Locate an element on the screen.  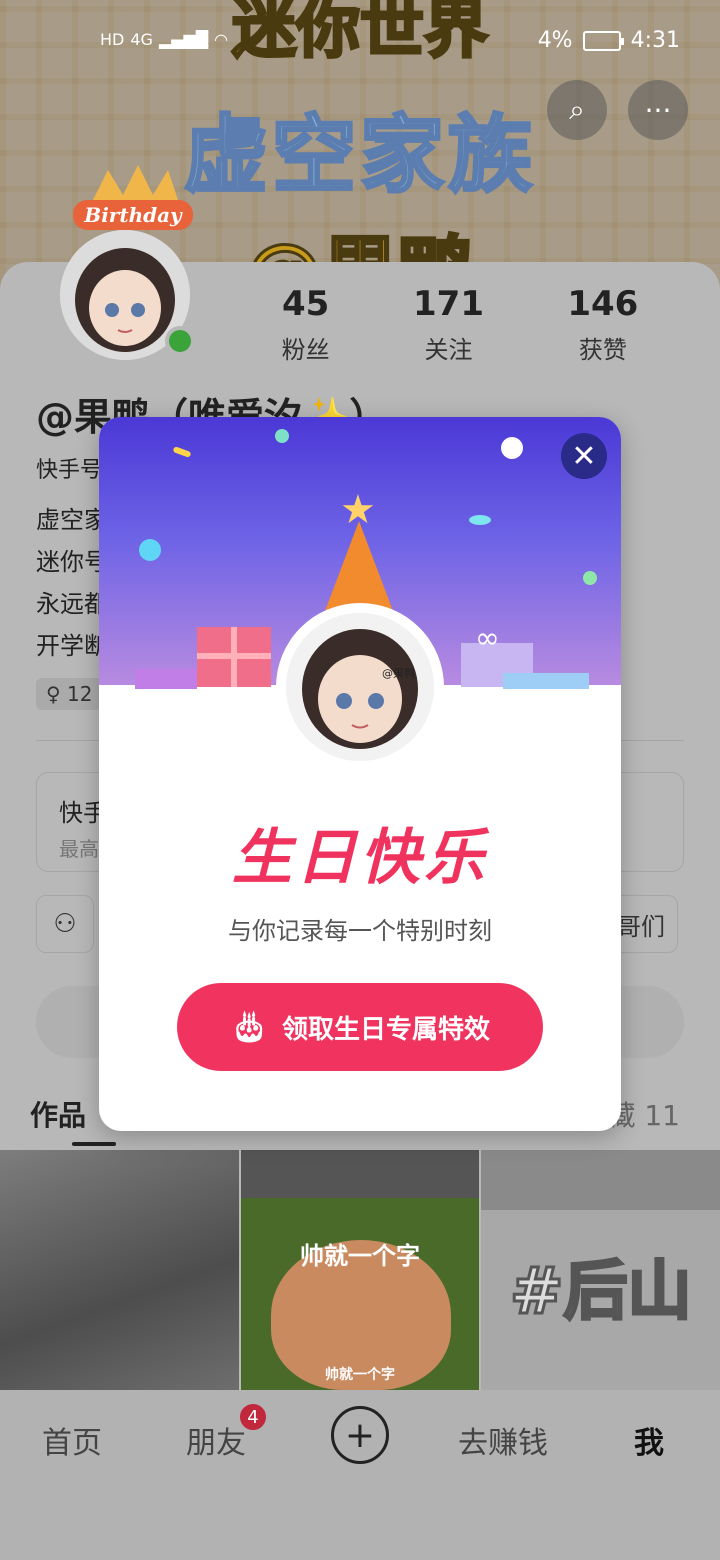
signal-icon: ▂▄▆█ is located at coordinates (183, 39).